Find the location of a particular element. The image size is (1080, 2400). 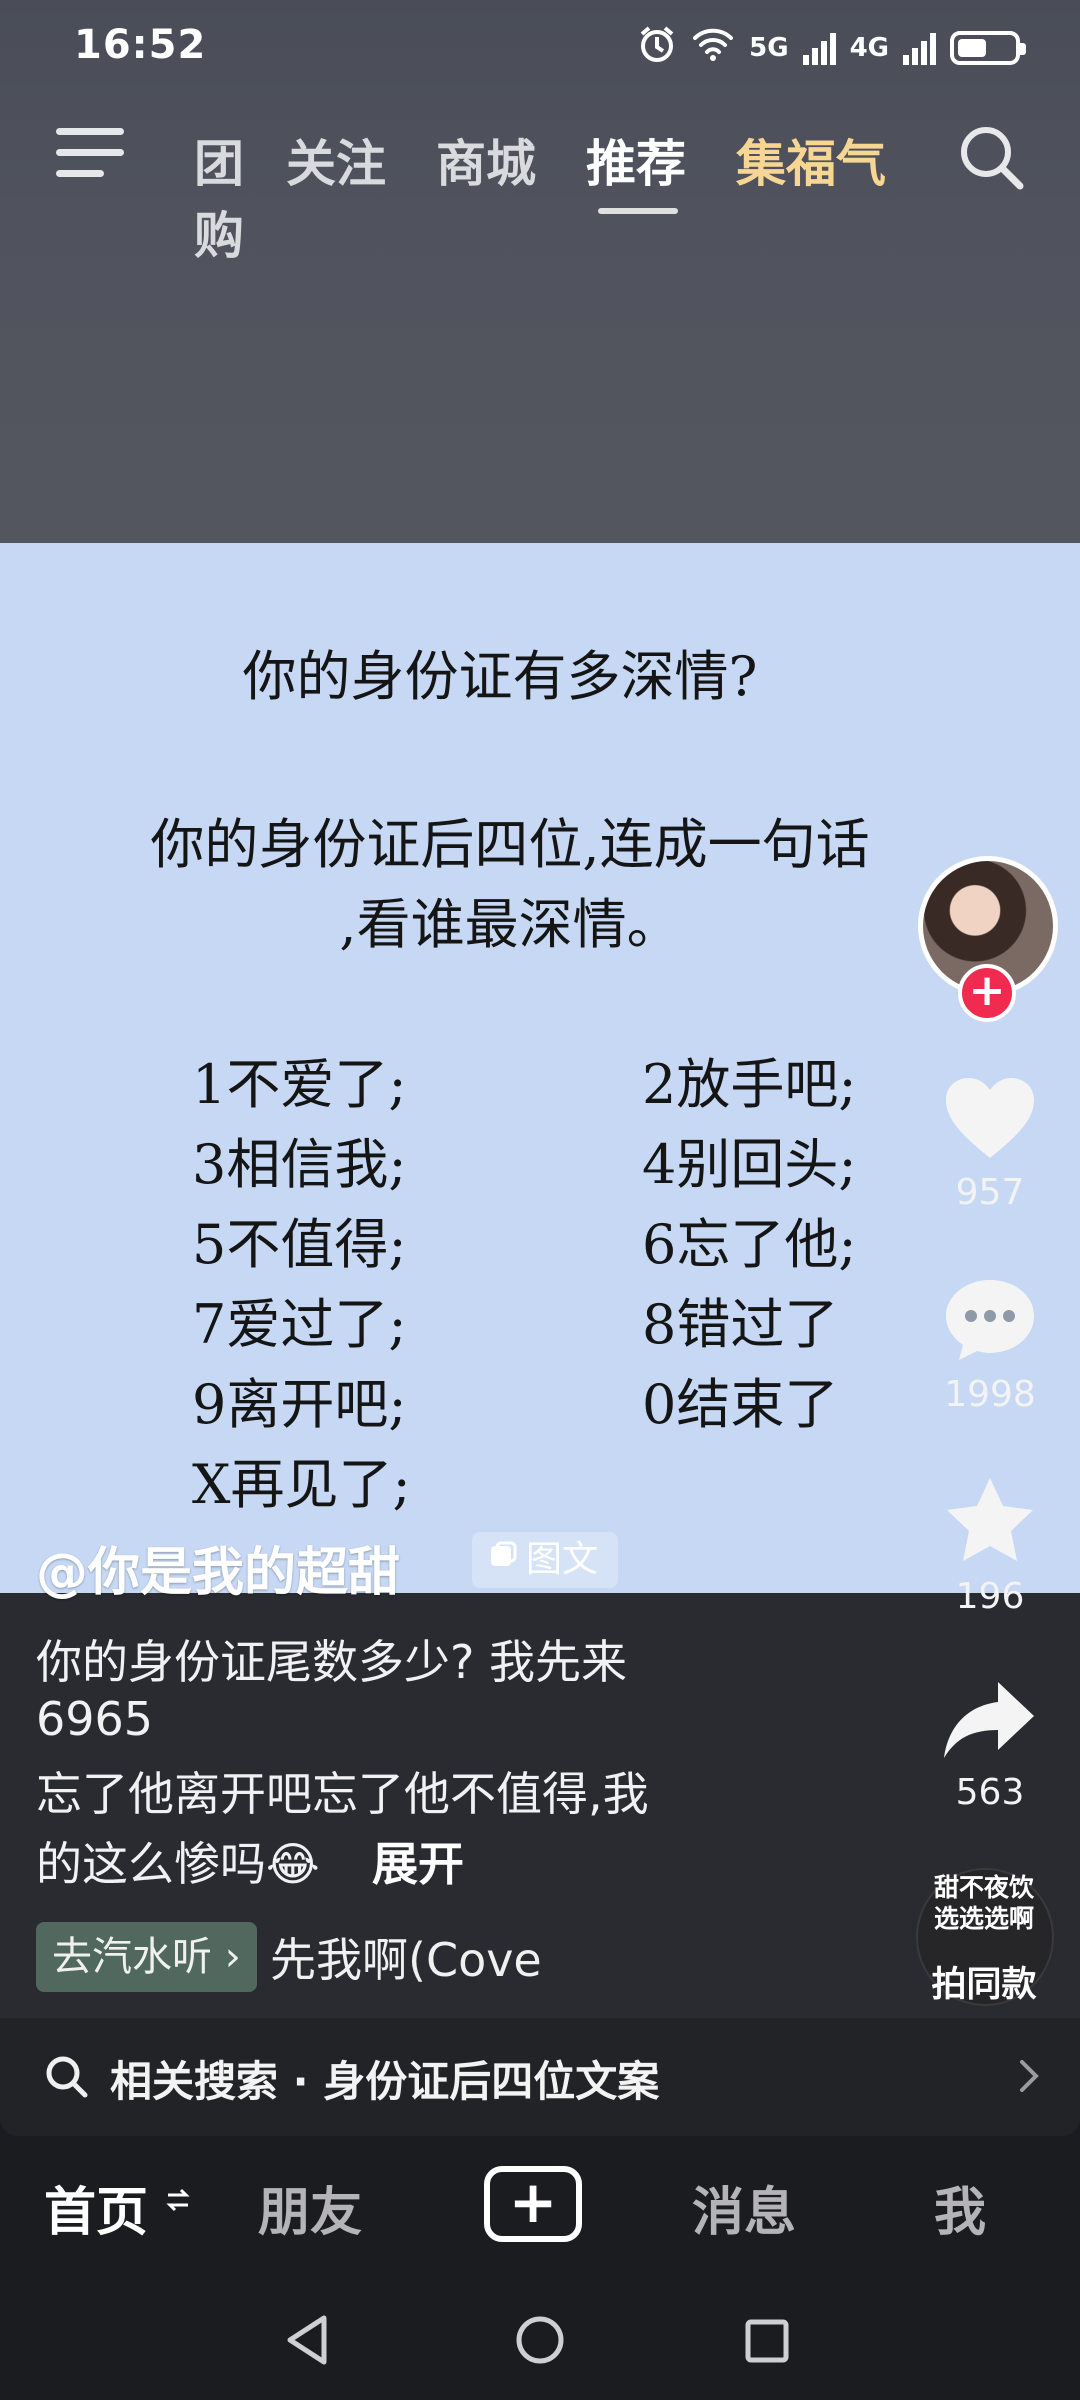

status-icons: 5G 4G is located at coordinates (831, 47).